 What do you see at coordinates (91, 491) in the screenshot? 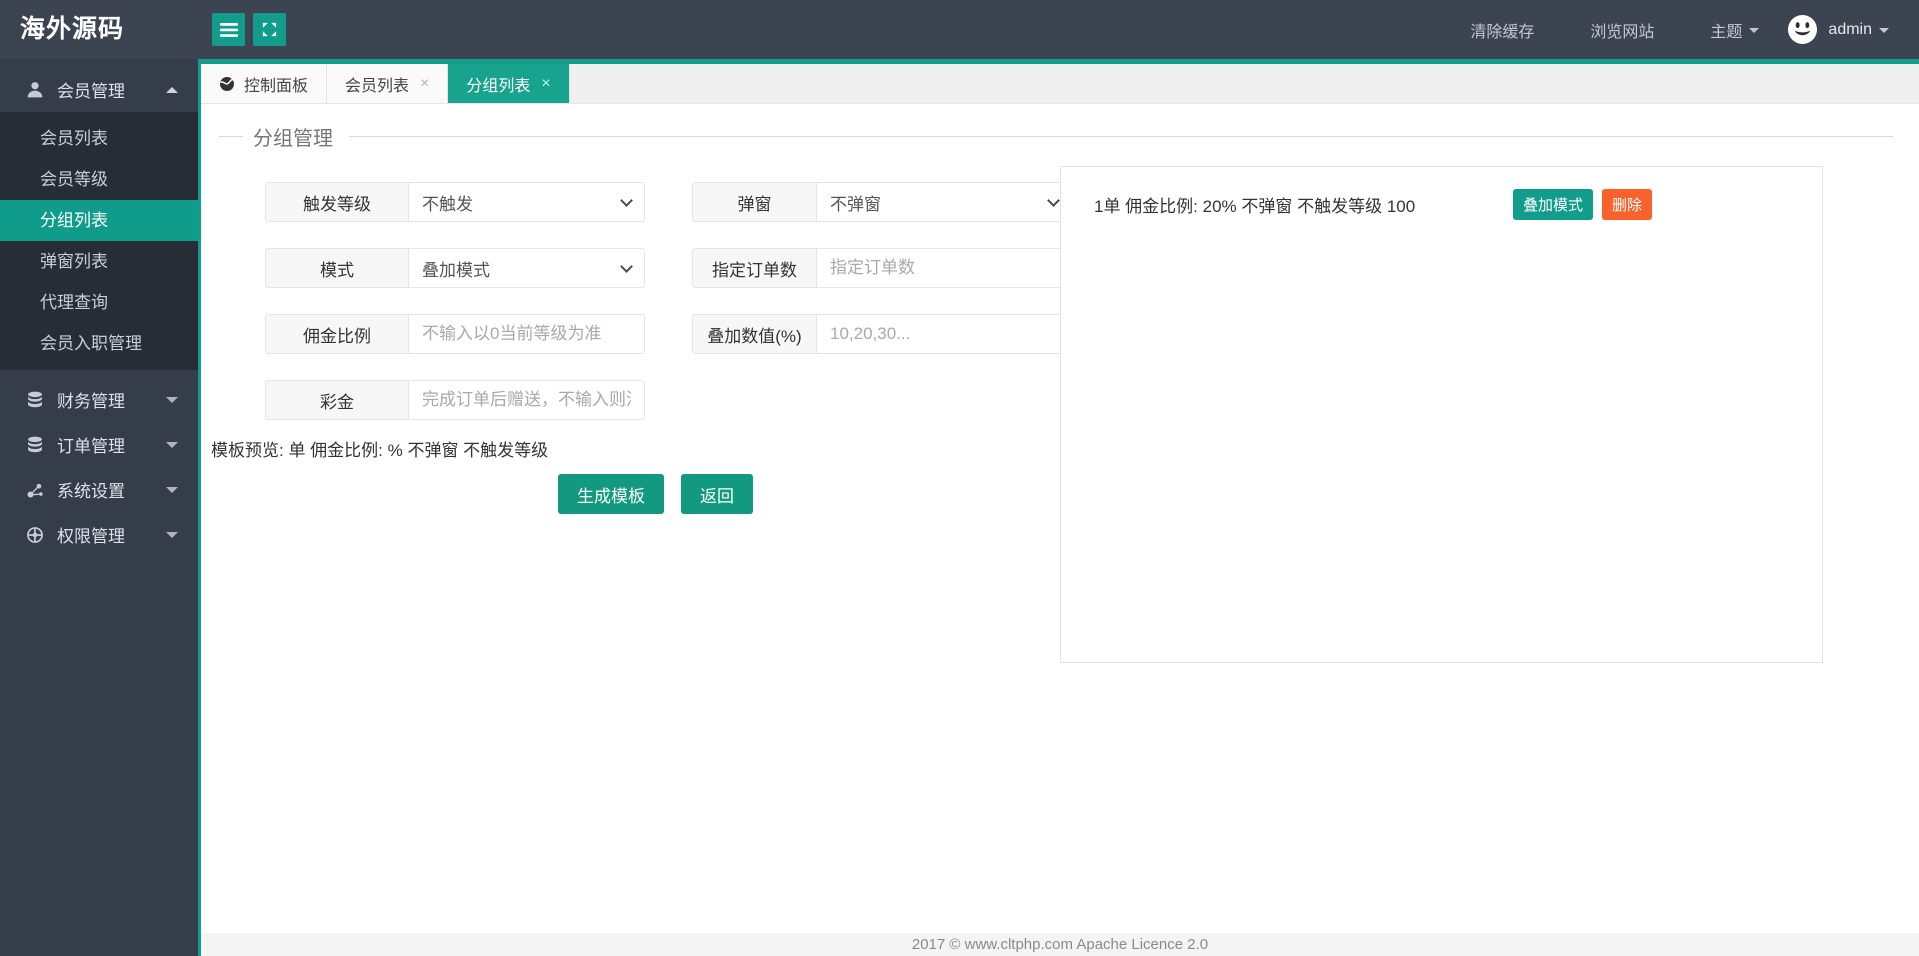
I see `sidebar-item-label: 系统设置` at bounding box center [91, 491].